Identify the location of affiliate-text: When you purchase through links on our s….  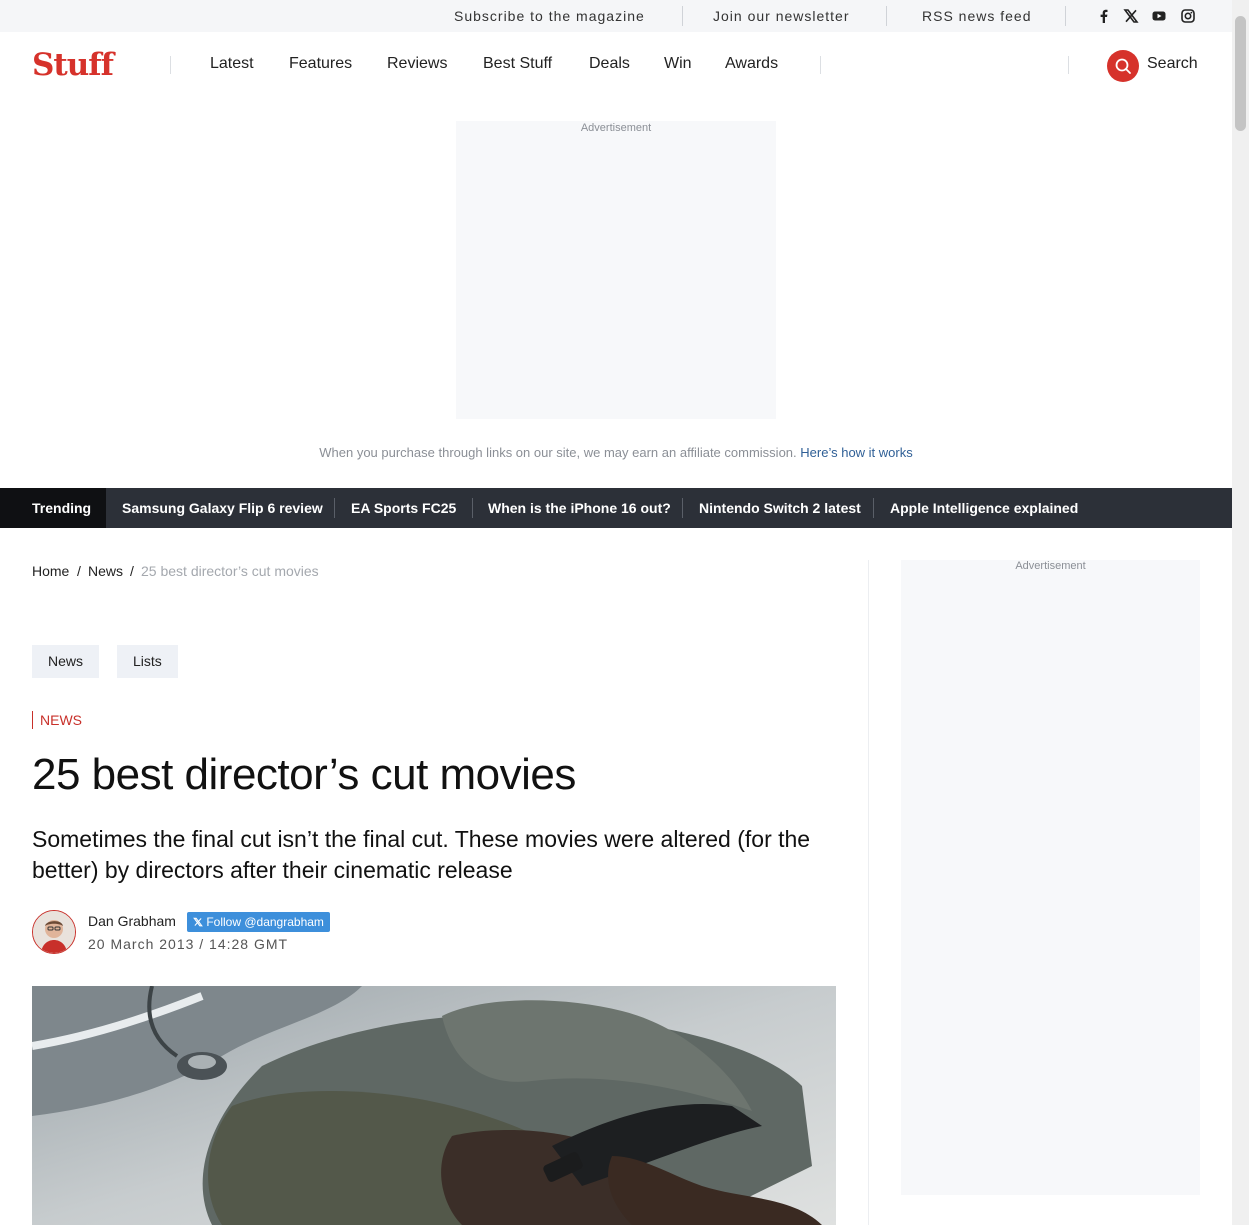
(558, 452).